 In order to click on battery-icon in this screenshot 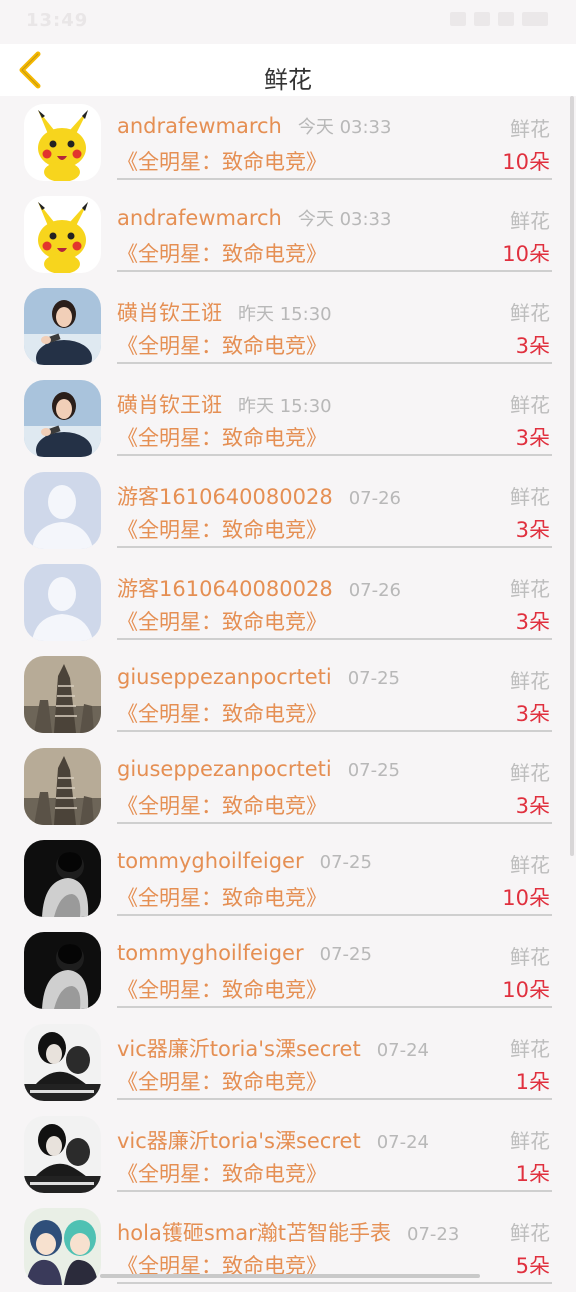, I will do `click(535, 19)`.